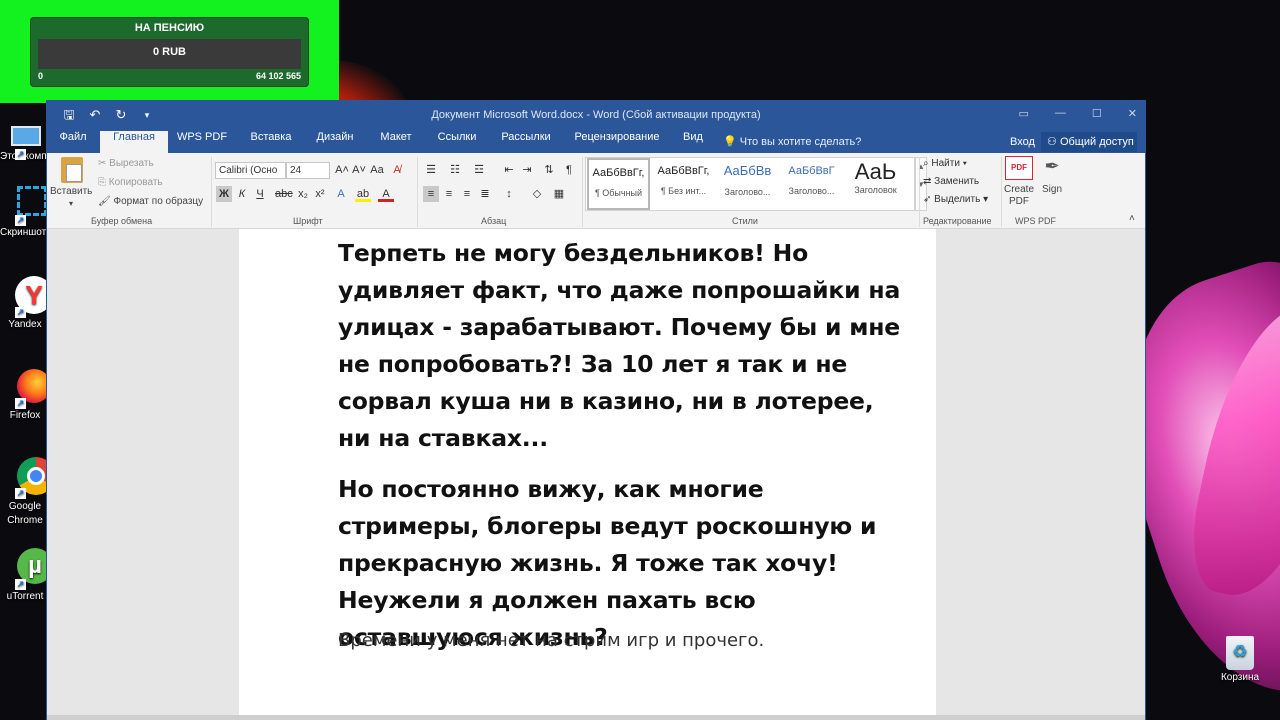  I want to click on desktop-icon-computer: ↗ Этот компьютер, so click(25, 140).